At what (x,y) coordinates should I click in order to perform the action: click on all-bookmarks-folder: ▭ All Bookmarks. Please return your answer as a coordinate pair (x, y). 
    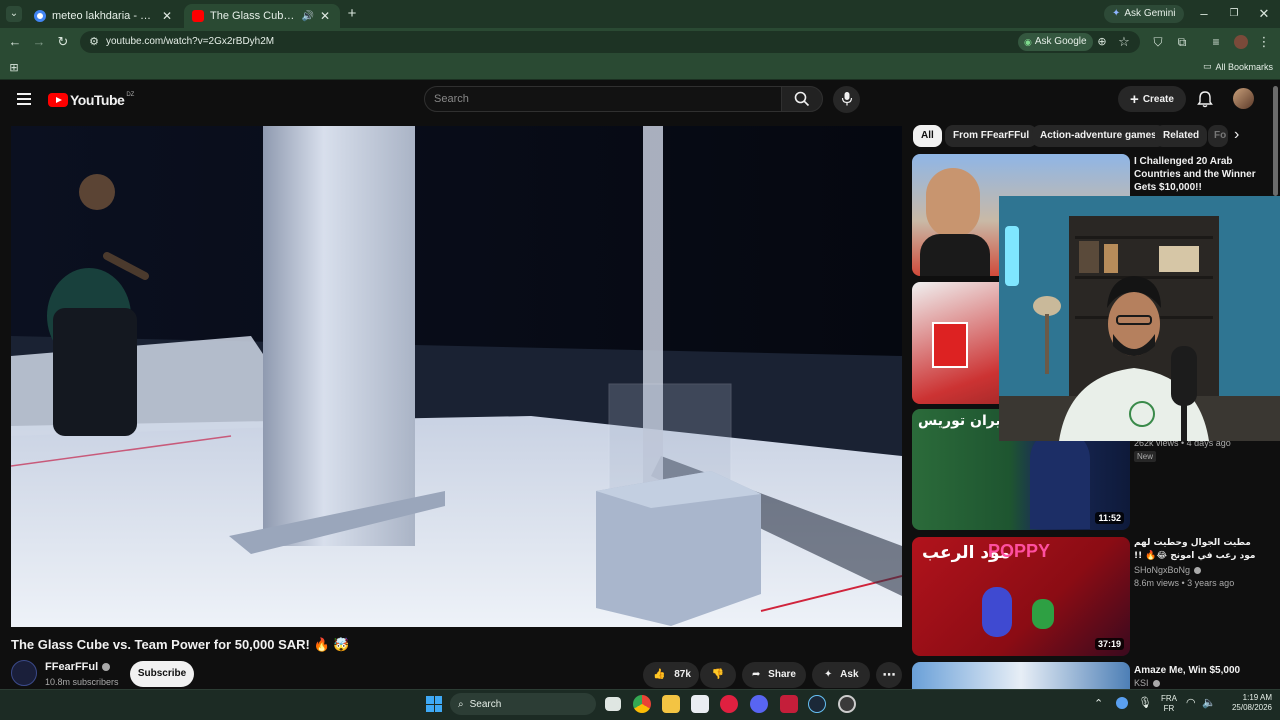
    Looking at the image, I should click on (1238, 66).